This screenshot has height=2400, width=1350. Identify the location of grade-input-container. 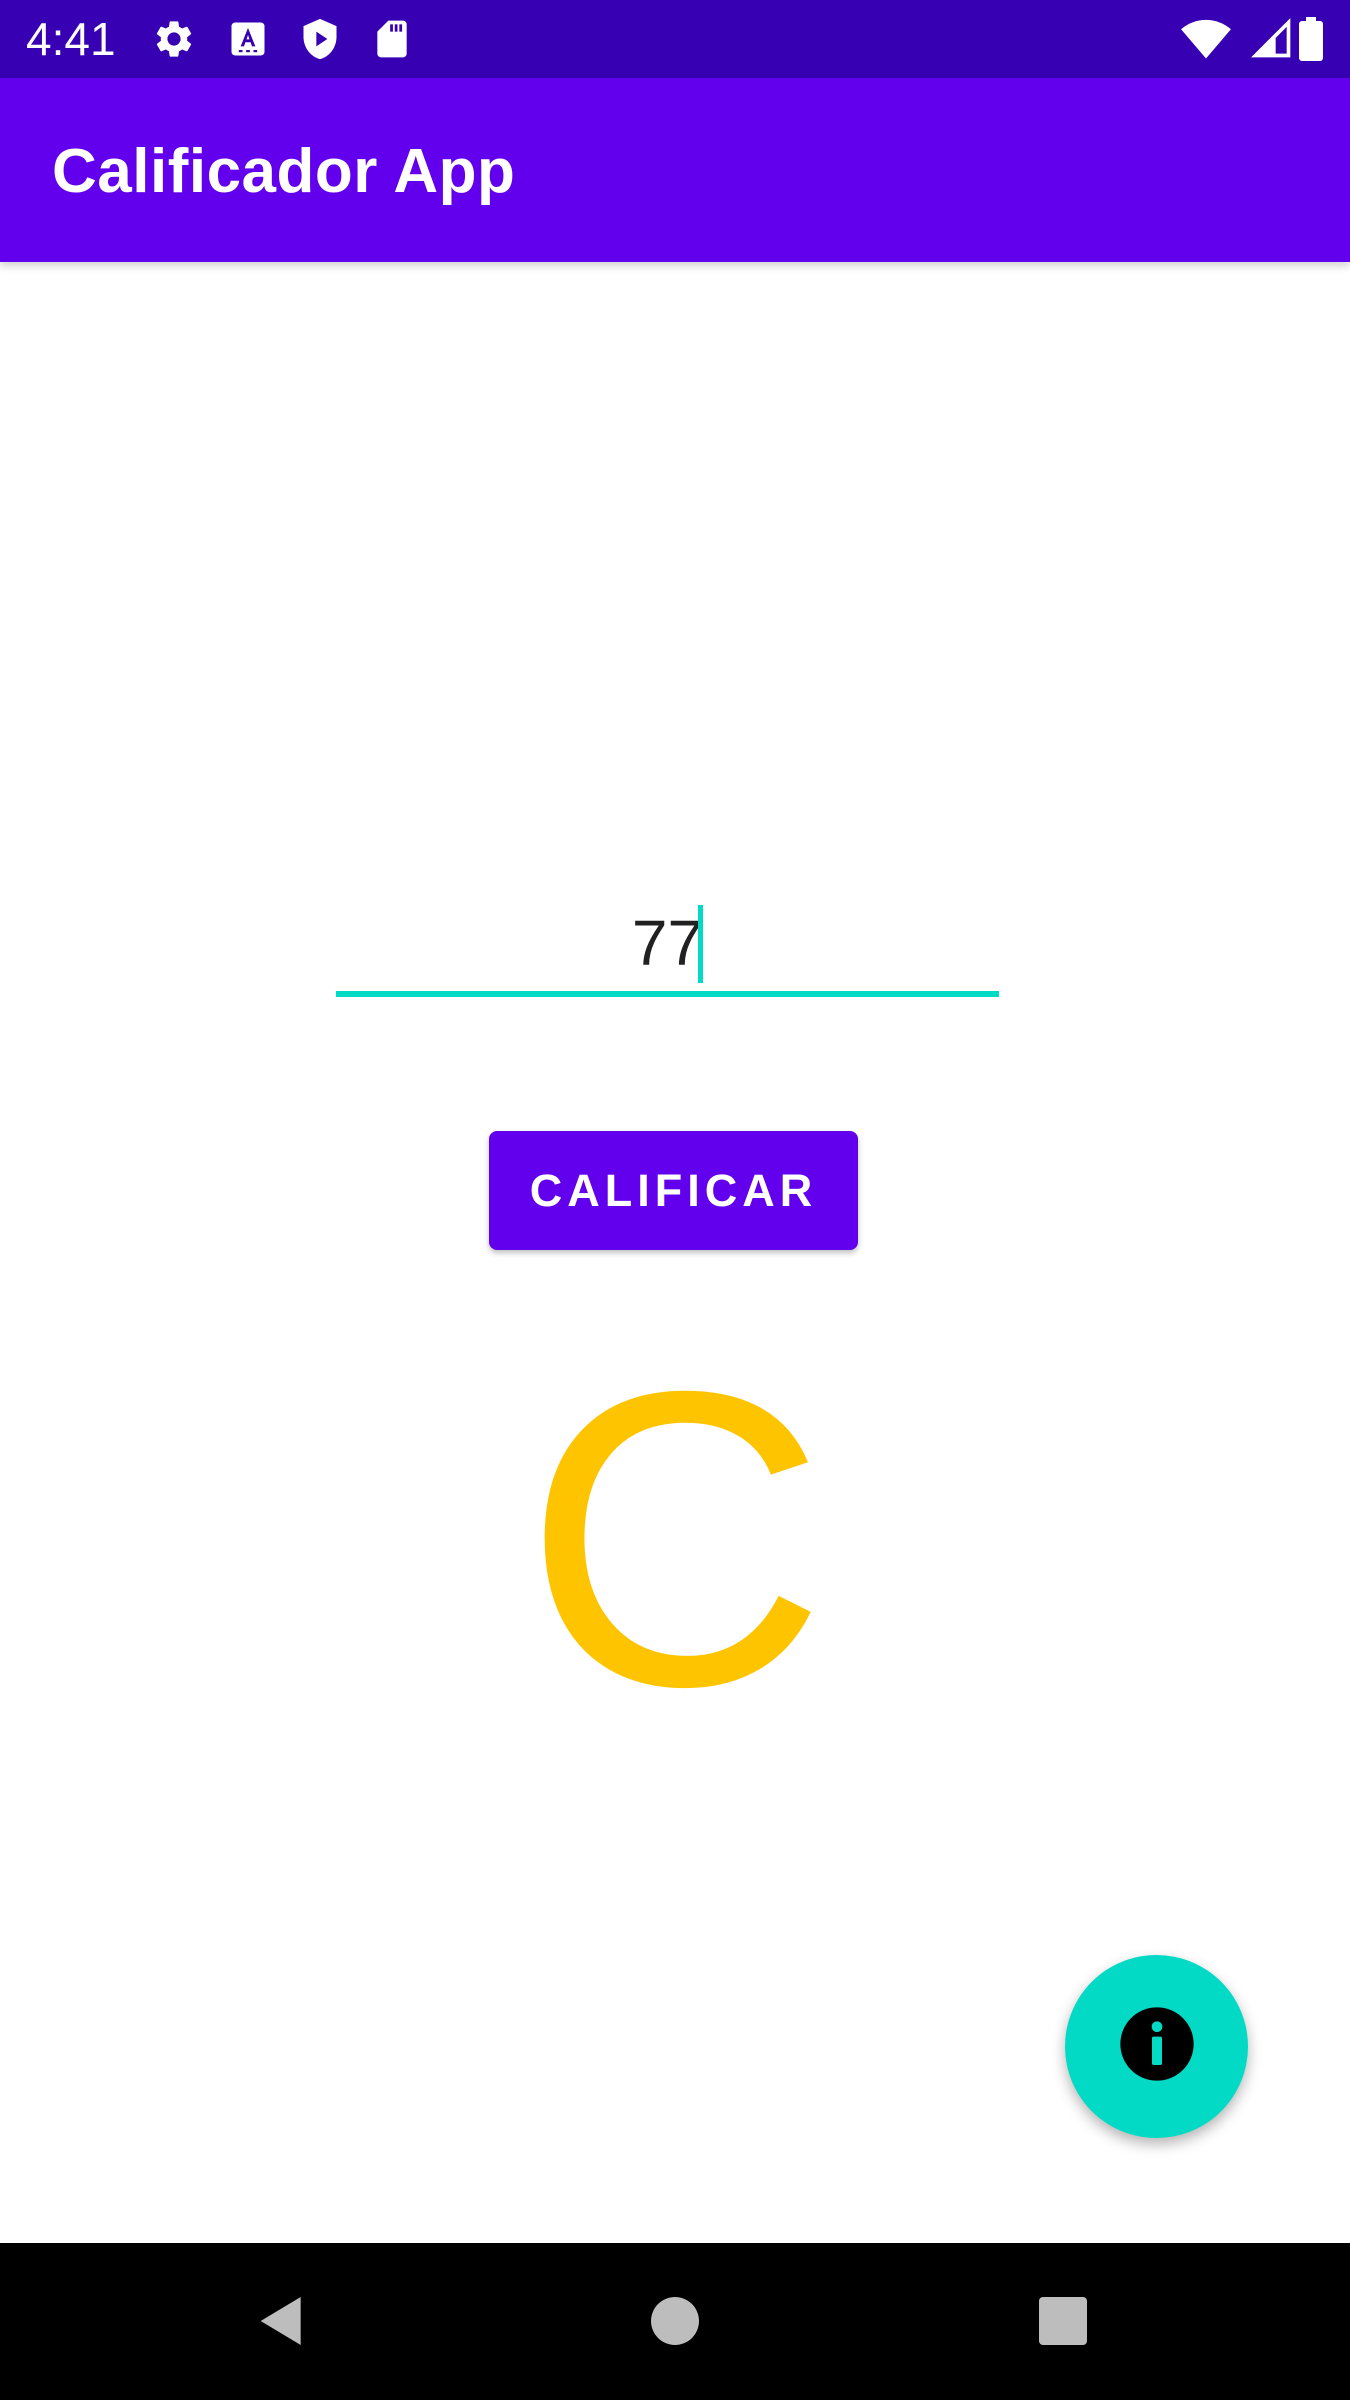
(667, 947).